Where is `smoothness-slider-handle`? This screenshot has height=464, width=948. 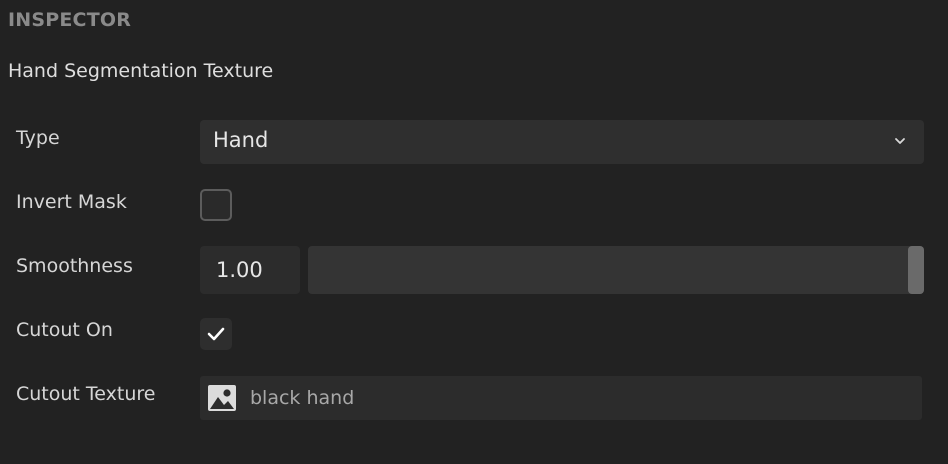 smoothness-slider-handle is located at coordinates (916, 270).